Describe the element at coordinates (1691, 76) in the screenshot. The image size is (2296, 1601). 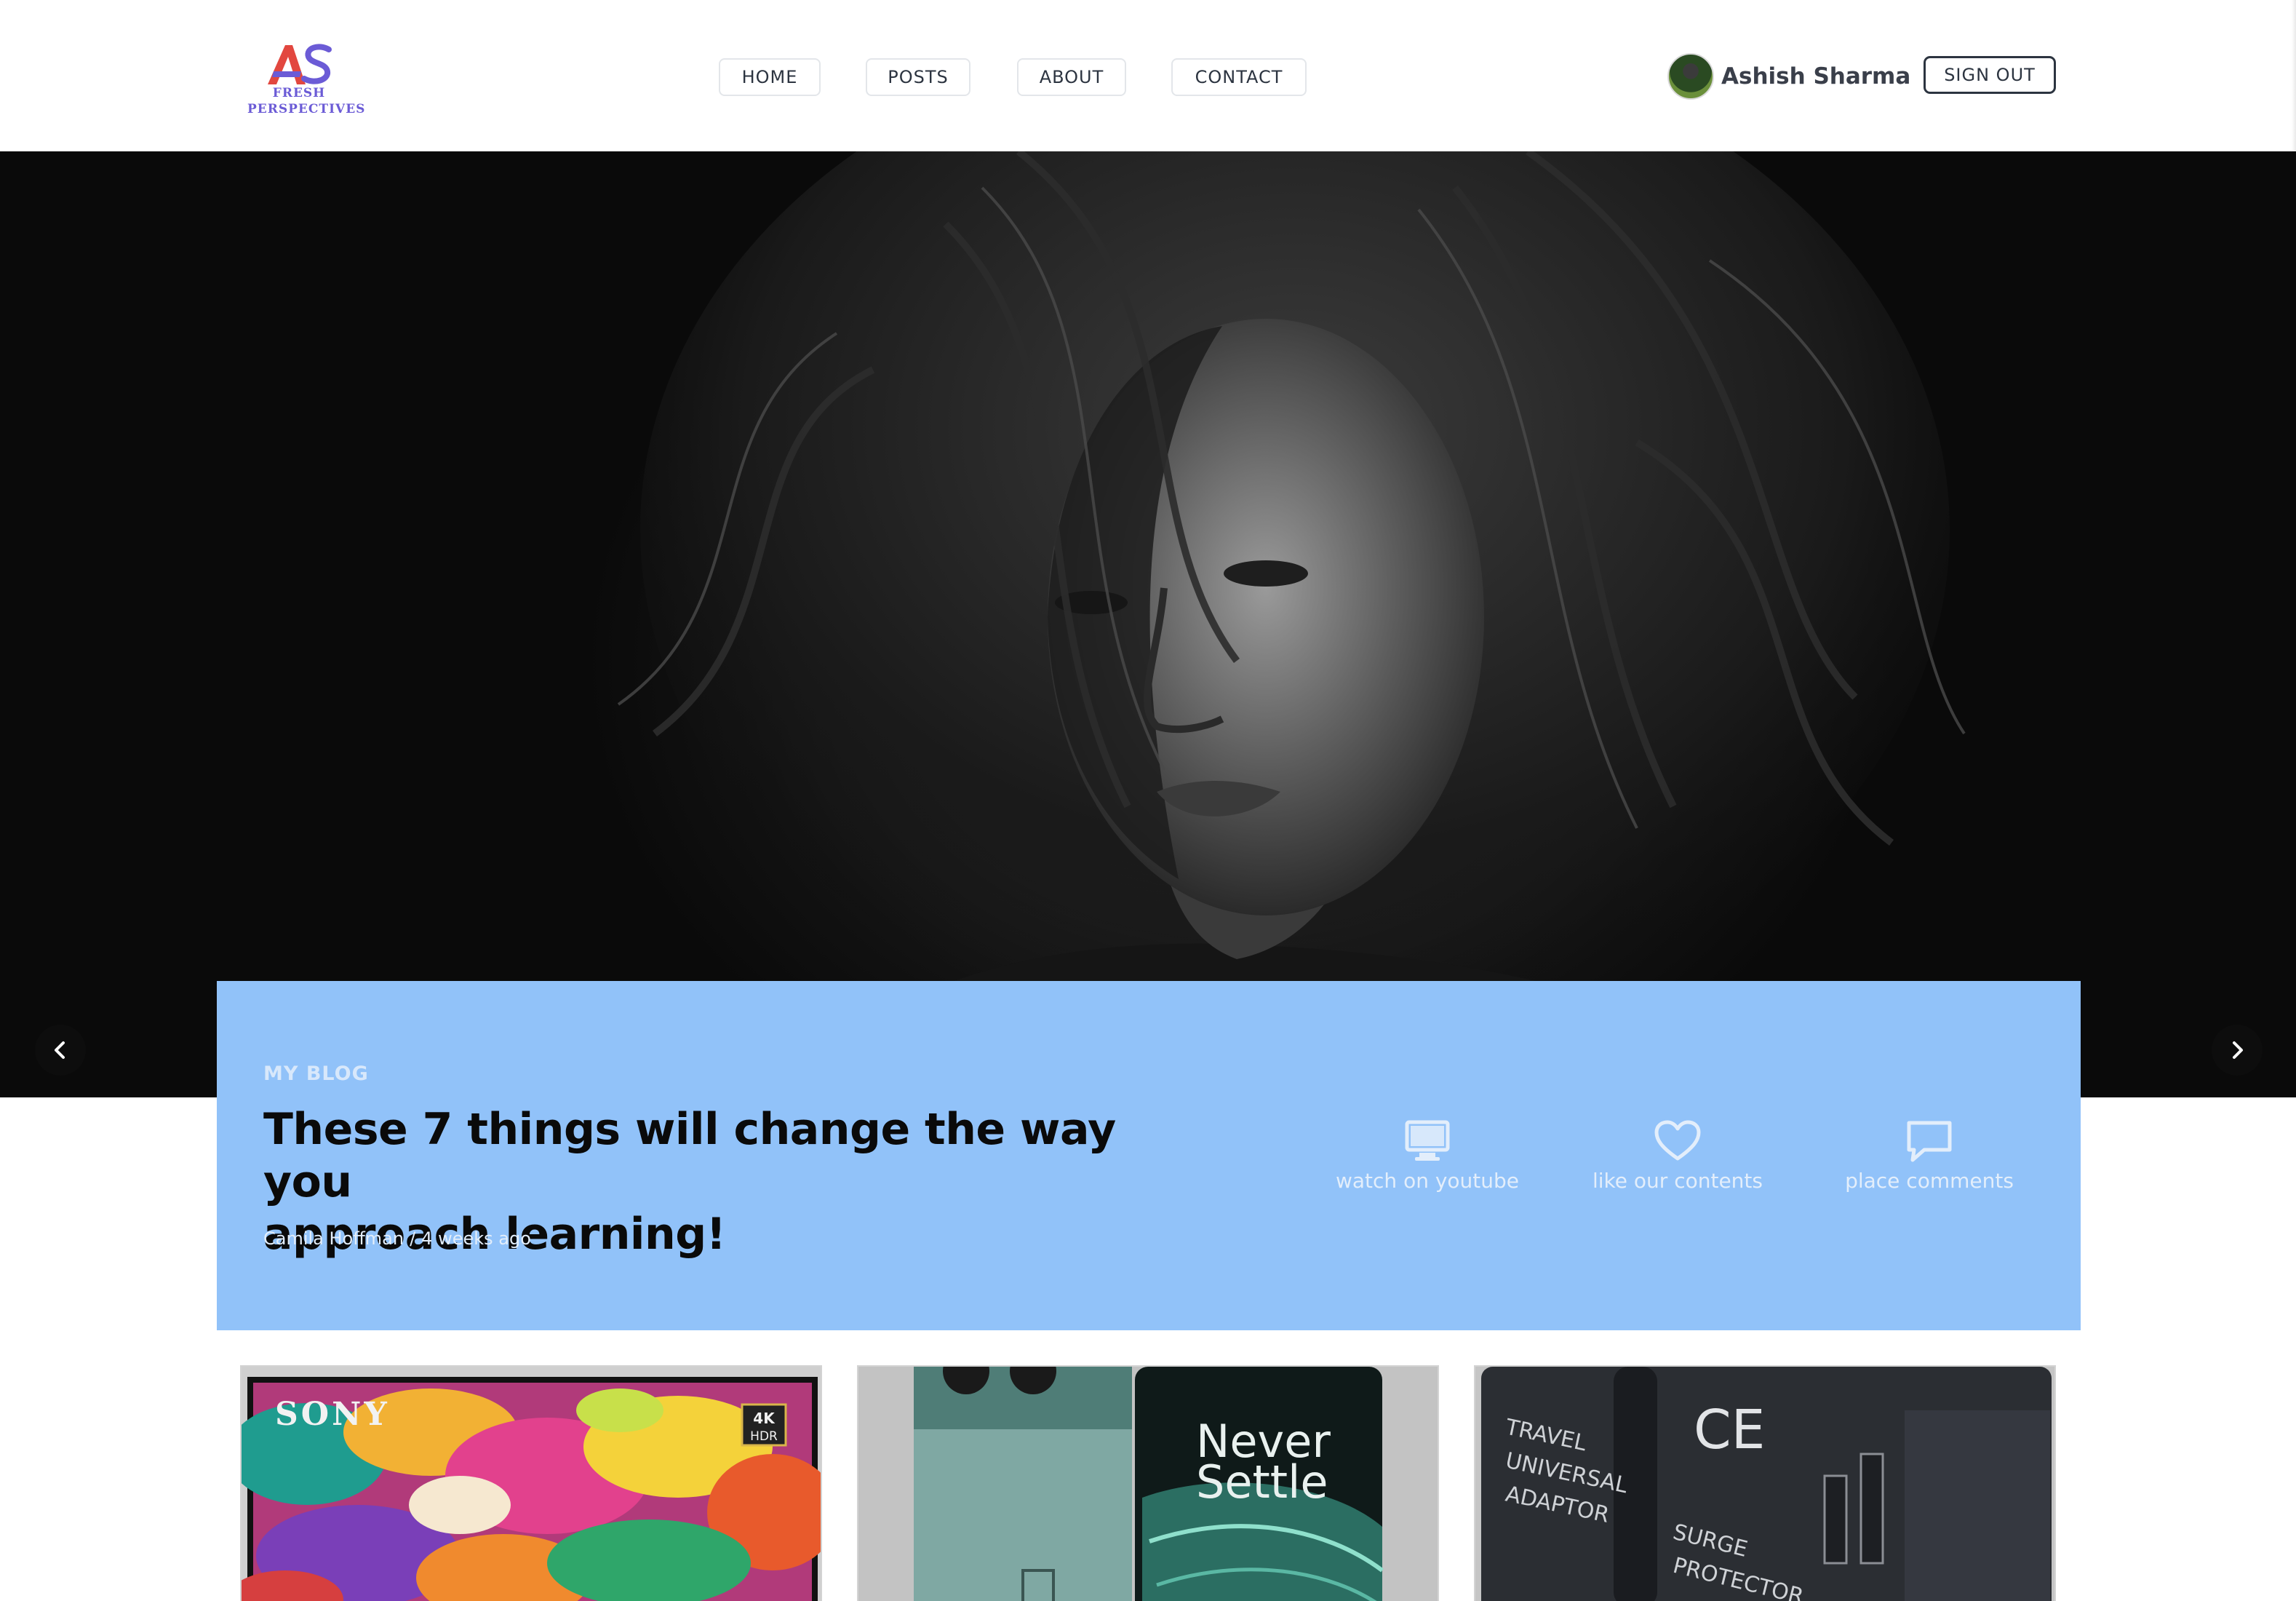
I see `avatar` at that location.